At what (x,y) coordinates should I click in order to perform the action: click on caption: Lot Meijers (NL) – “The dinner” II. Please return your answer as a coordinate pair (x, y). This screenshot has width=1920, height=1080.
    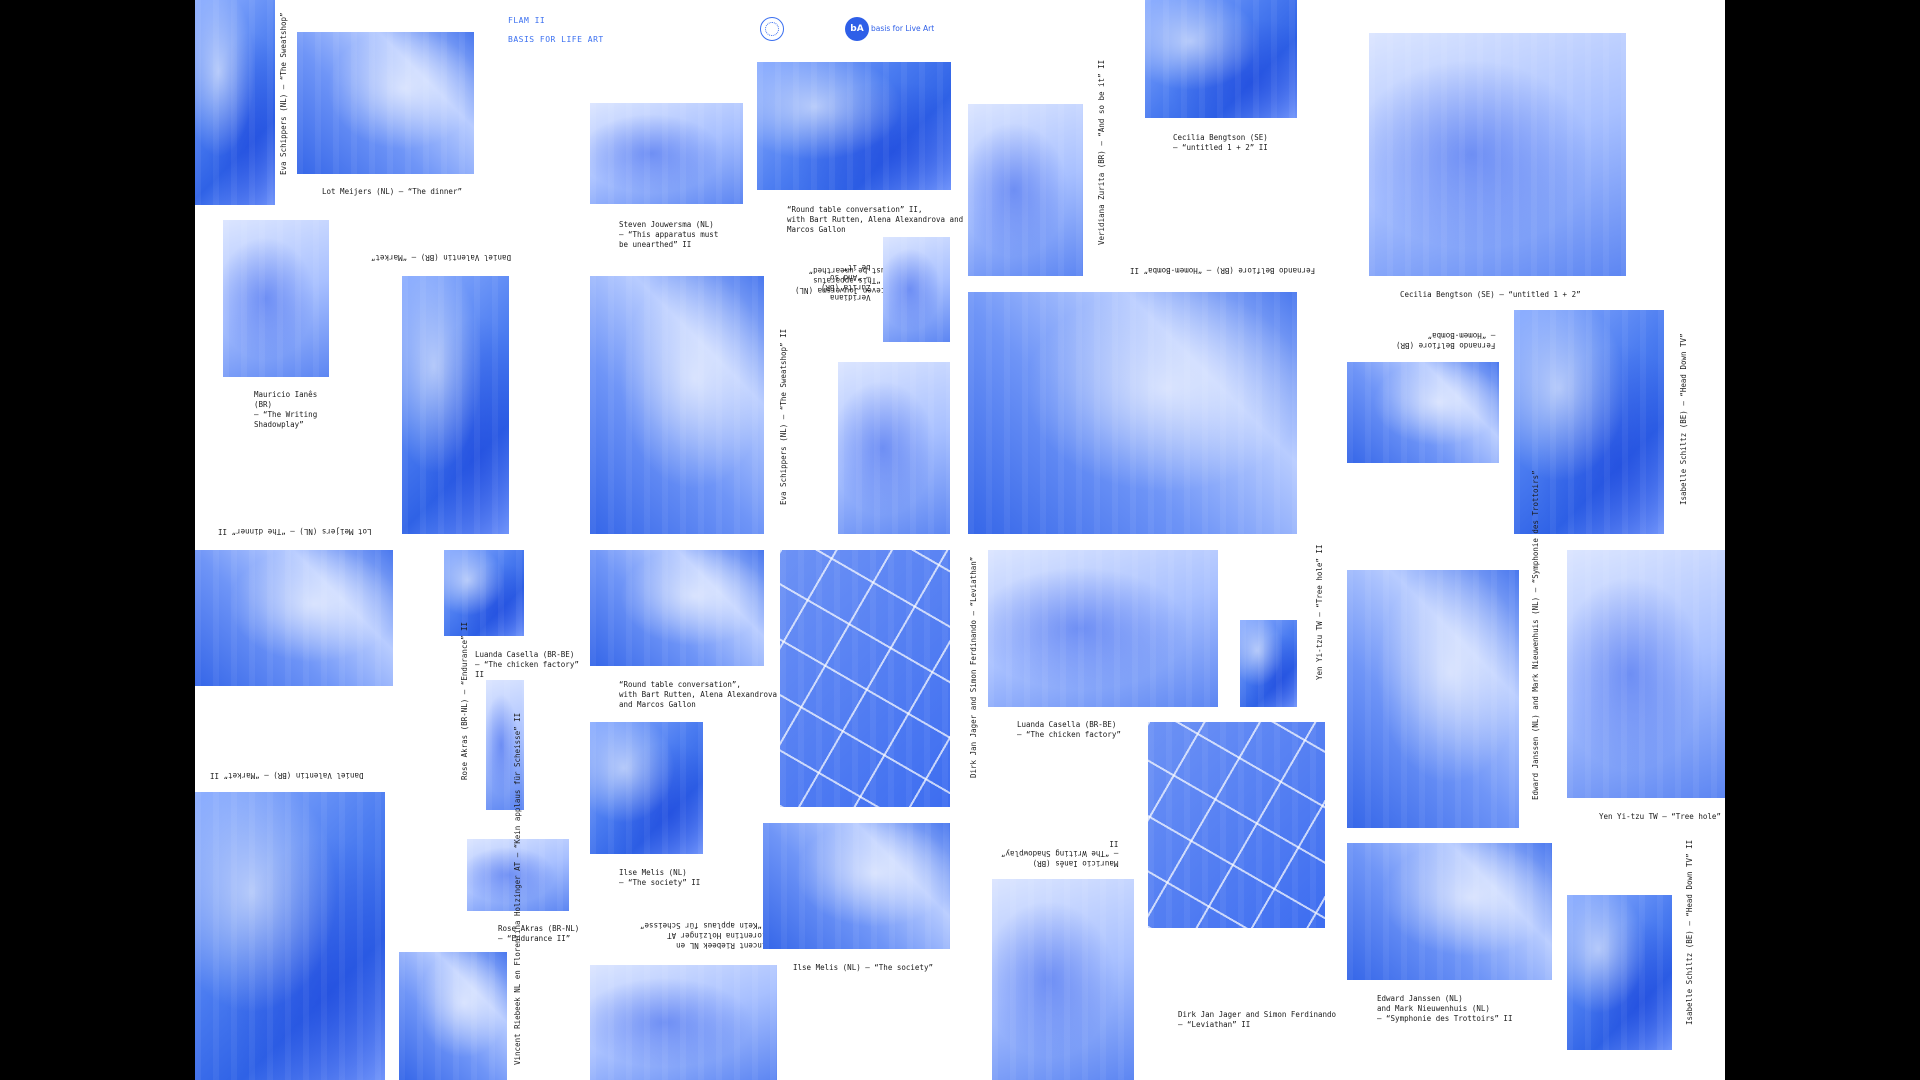
    Looking at the image, I should click on (295, 531).